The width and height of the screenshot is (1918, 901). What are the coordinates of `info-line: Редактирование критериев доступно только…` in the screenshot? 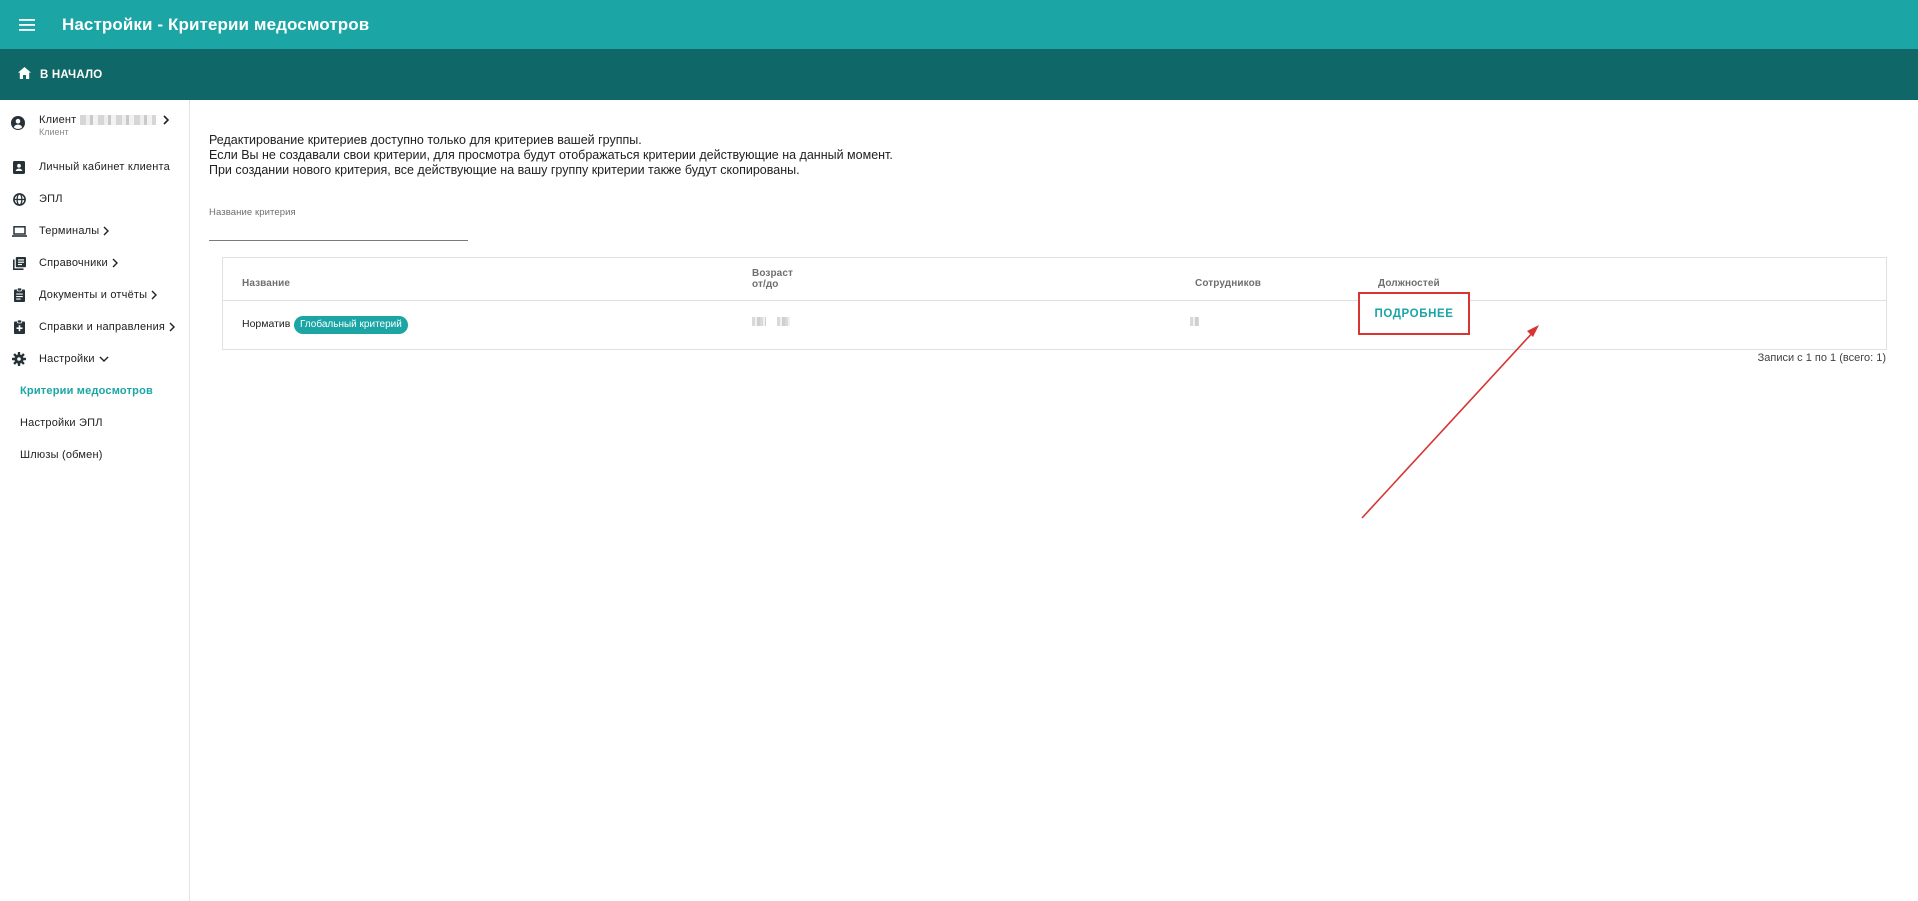 It's located at (425, 140).